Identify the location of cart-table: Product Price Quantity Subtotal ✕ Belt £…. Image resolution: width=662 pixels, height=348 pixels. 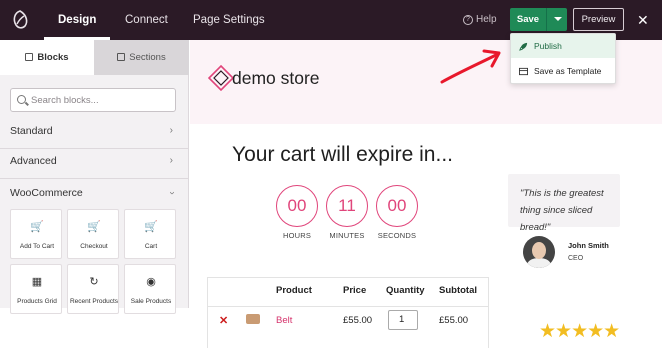
(348, 312).